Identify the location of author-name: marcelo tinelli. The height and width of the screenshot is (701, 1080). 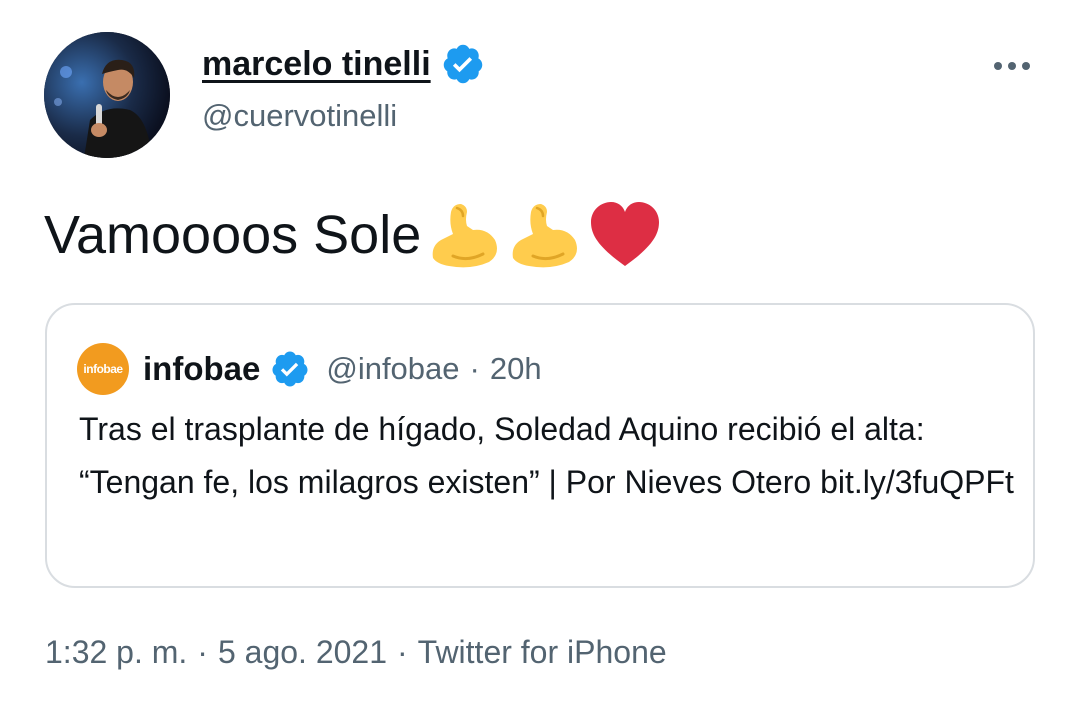
(316, 64).